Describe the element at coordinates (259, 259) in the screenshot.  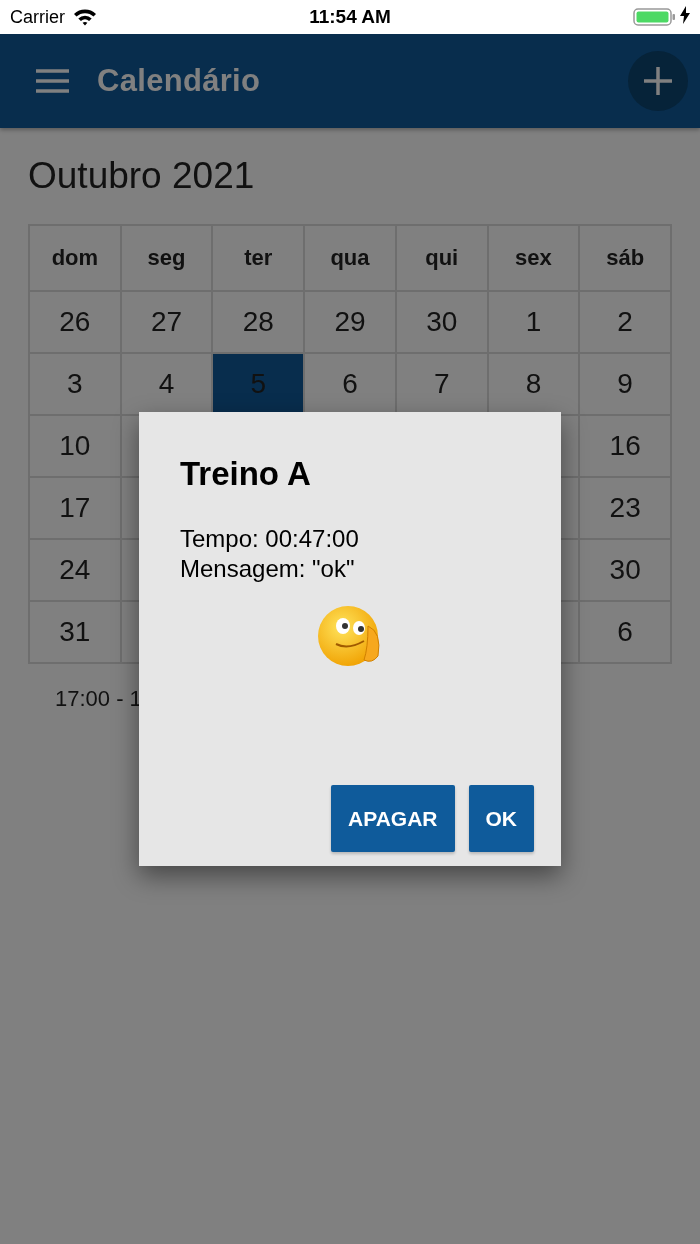
I see `weekday-label: ter` at that location.